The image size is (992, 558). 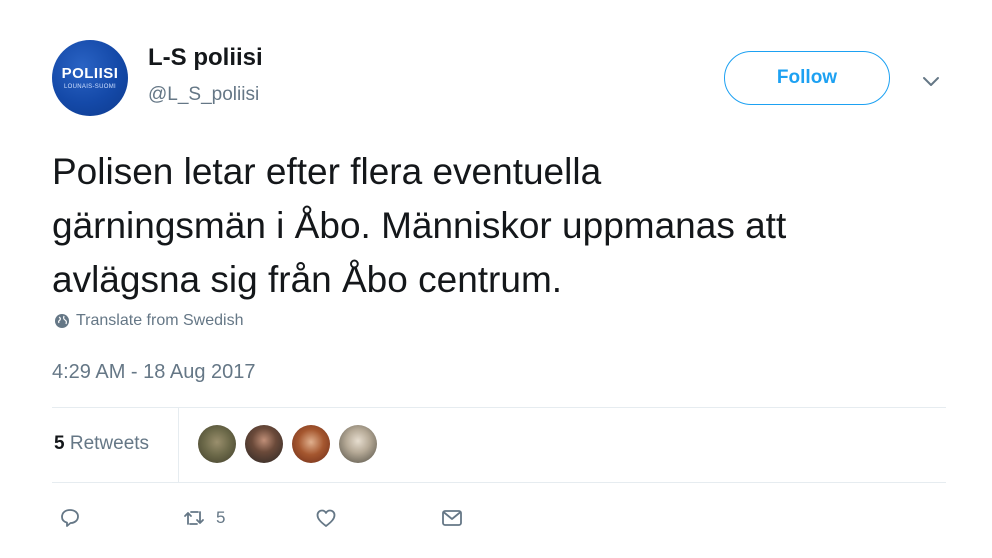 I want to click on retweet-stat-label: Retweets, so click(x=109, y=443).